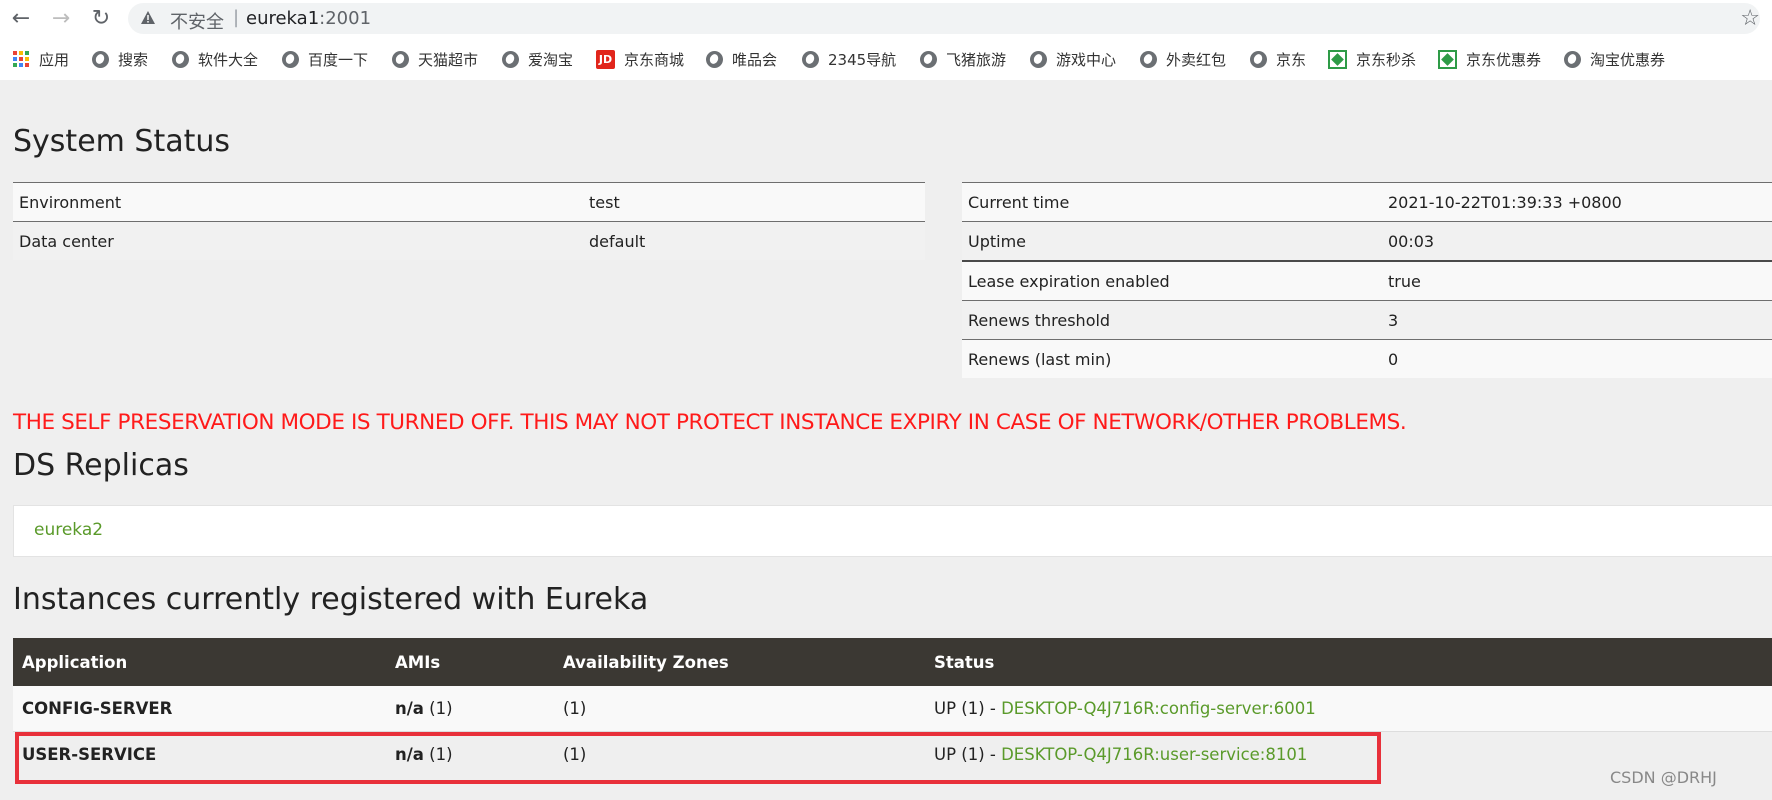  What do you see at coordinates (101, 18) in the screenshot?
I see `reload-icon: ↻` at bounding box center [101, 18].